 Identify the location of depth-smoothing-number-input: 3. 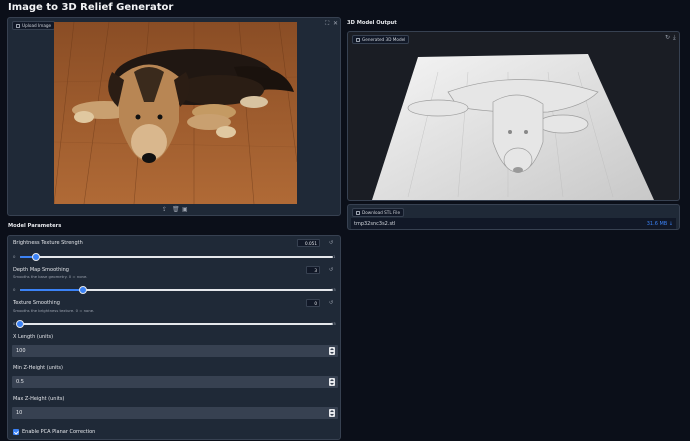
(313, 270).